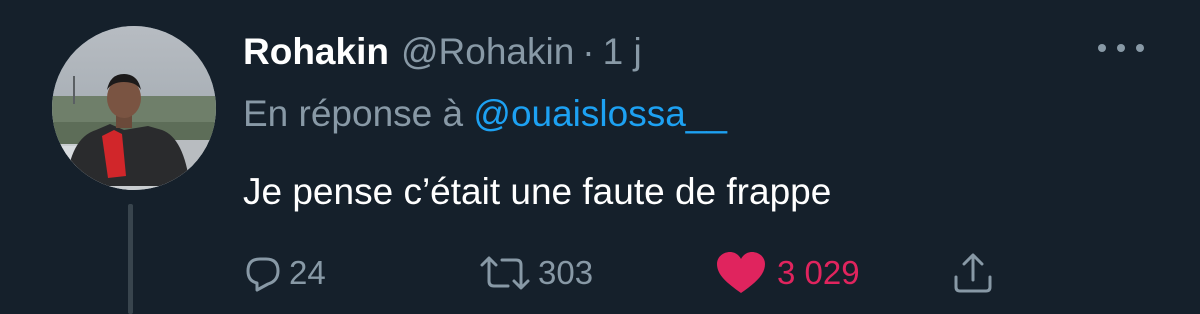  Describe the element at coordinates (353, 113) in the screenshot. I see `reply-prefix: En réponse à` at that location.